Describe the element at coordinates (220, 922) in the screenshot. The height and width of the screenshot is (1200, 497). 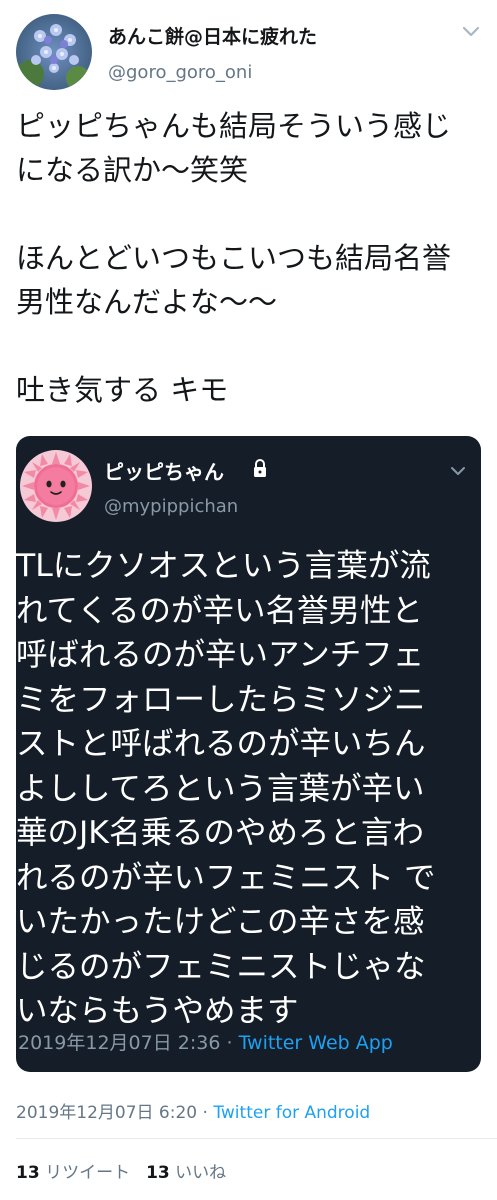
I see `quoted-text-line: いたかったけどこの辛さを感` at that location.